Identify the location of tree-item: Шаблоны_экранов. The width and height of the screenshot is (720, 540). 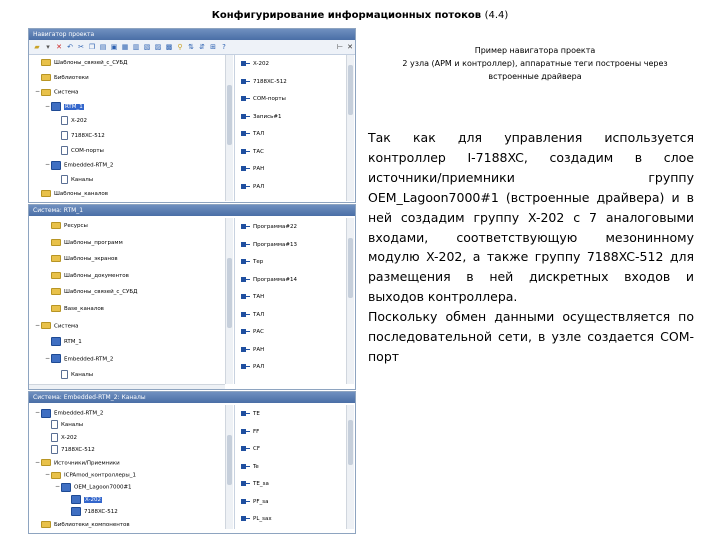
(81, 259).